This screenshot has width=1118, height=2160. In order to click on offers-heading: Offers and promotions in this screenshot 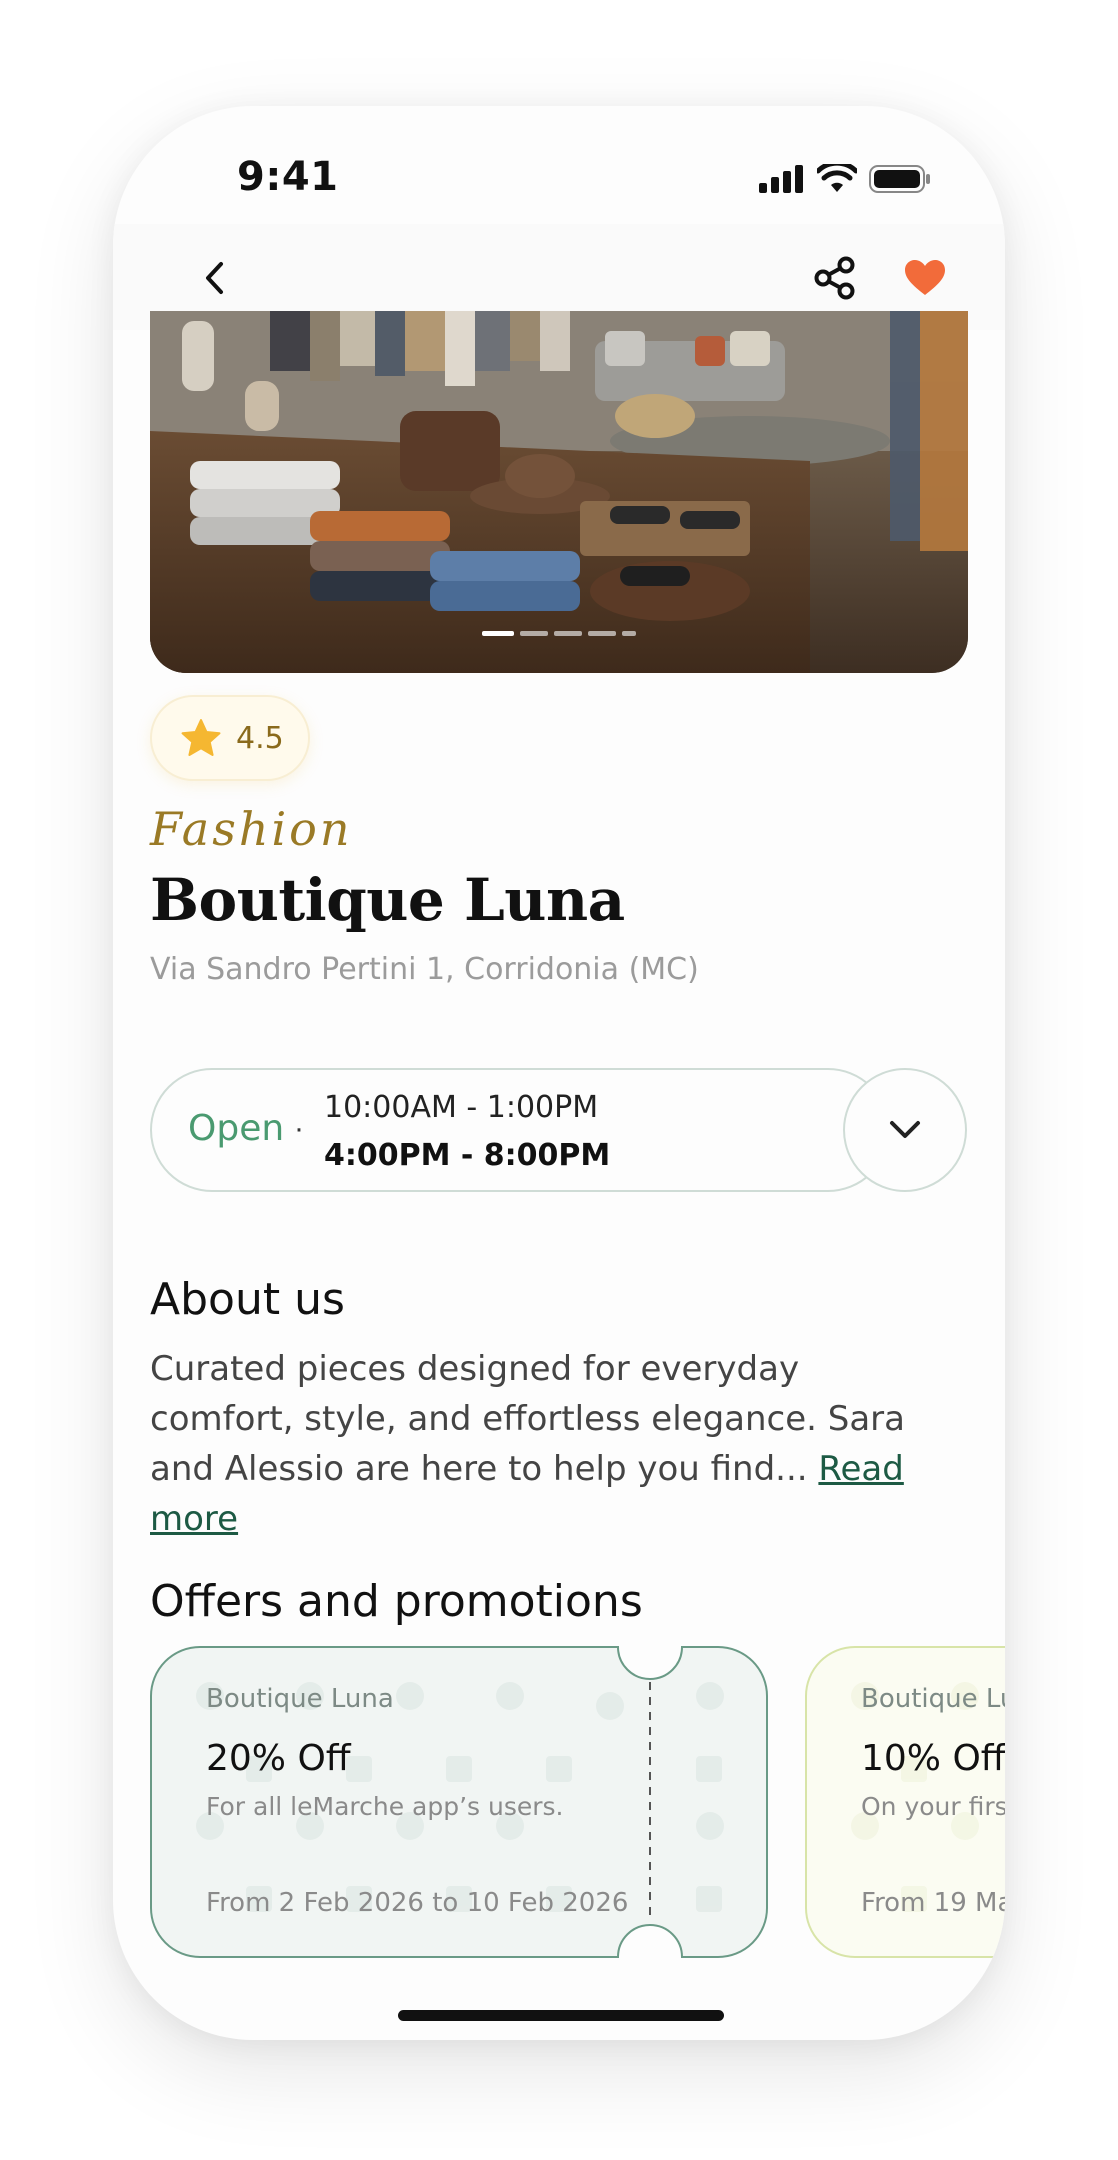, I will do `click(396, 1601)`.